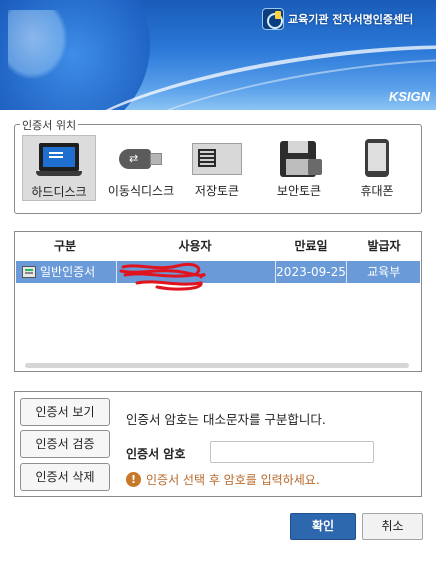  What do you see at coordinates (292, 452) in the screenshot?
I see `password-input` at bounding box center [292, 452].